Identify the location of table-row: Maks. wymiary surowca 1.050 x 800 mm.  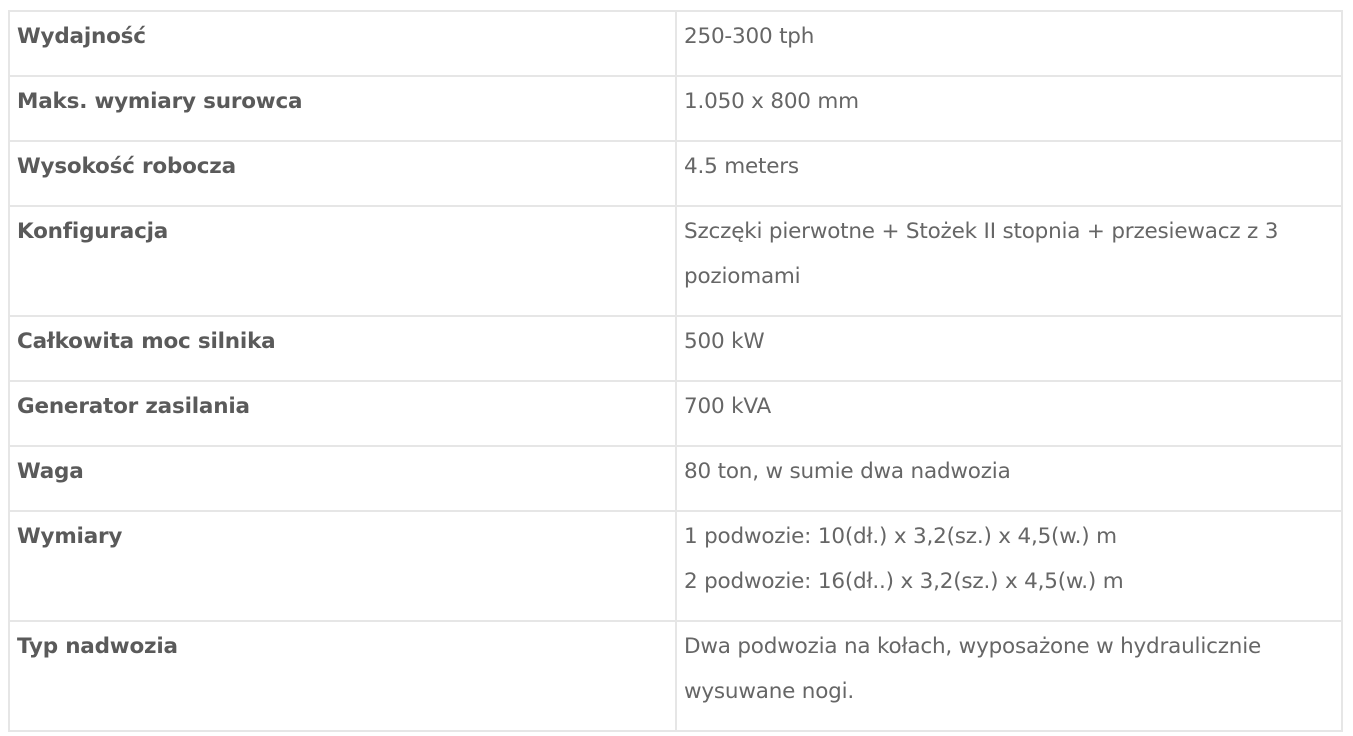
(675, 108).